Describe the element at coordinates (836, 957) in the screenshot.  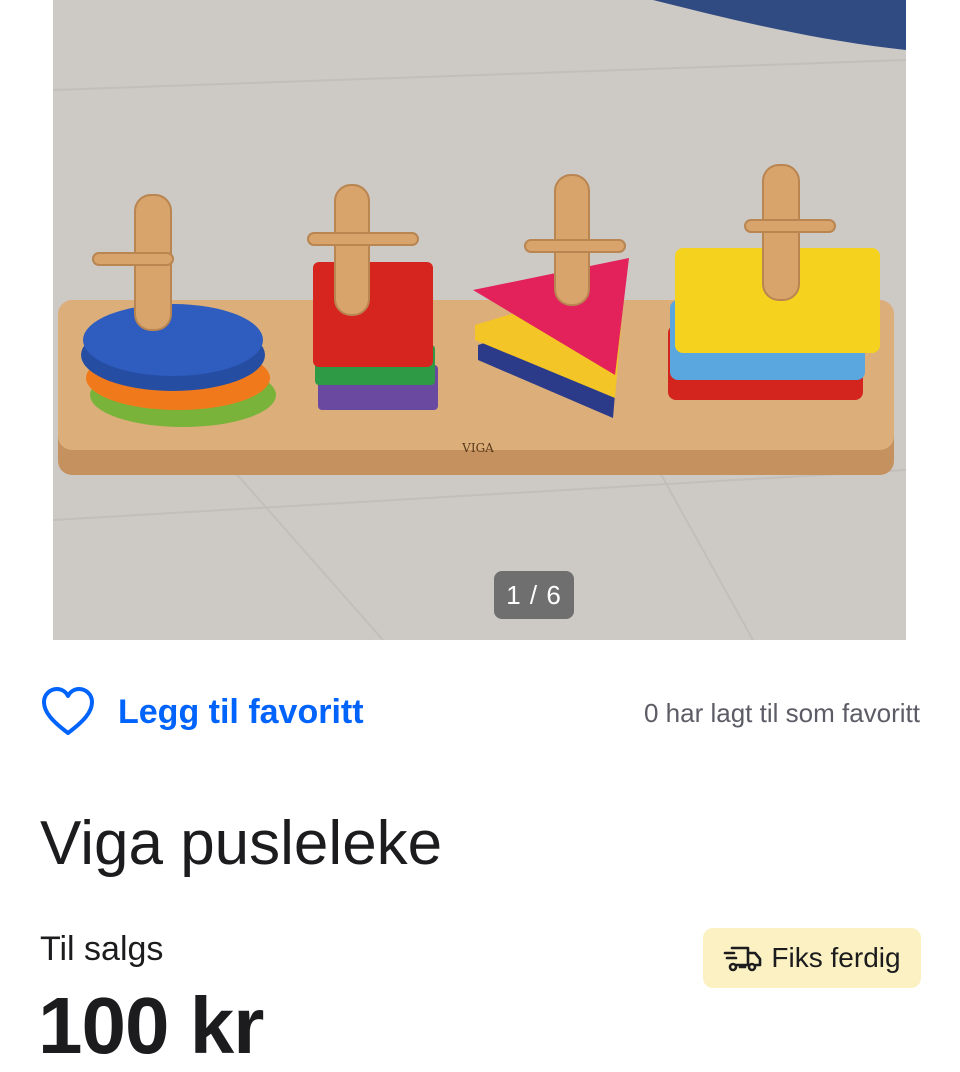
I see `shipping-label: Fiks ferdig` at that location.